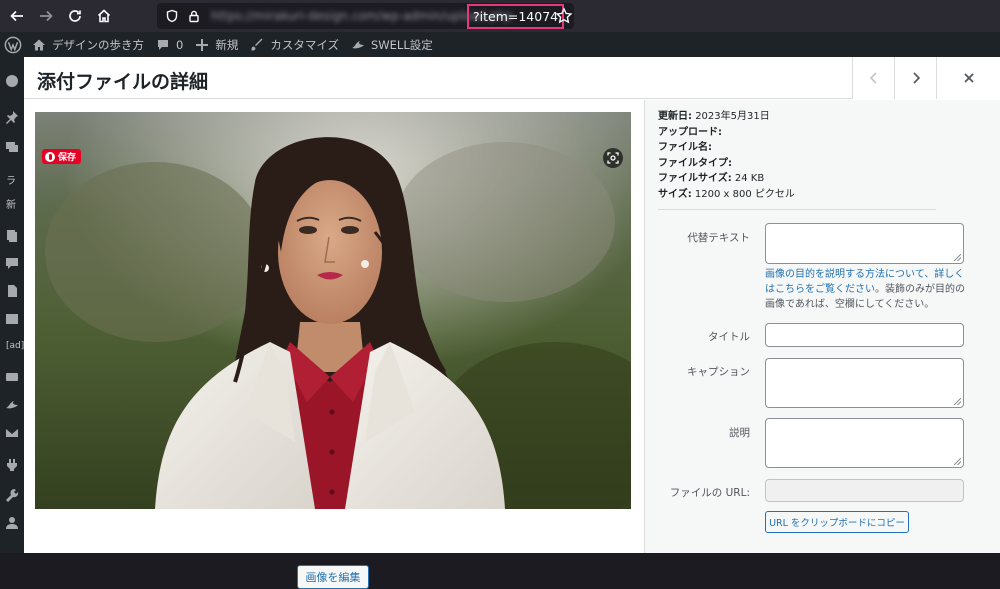  I want to click on url-query-highlight: ?item=14074, so click(516, 16).